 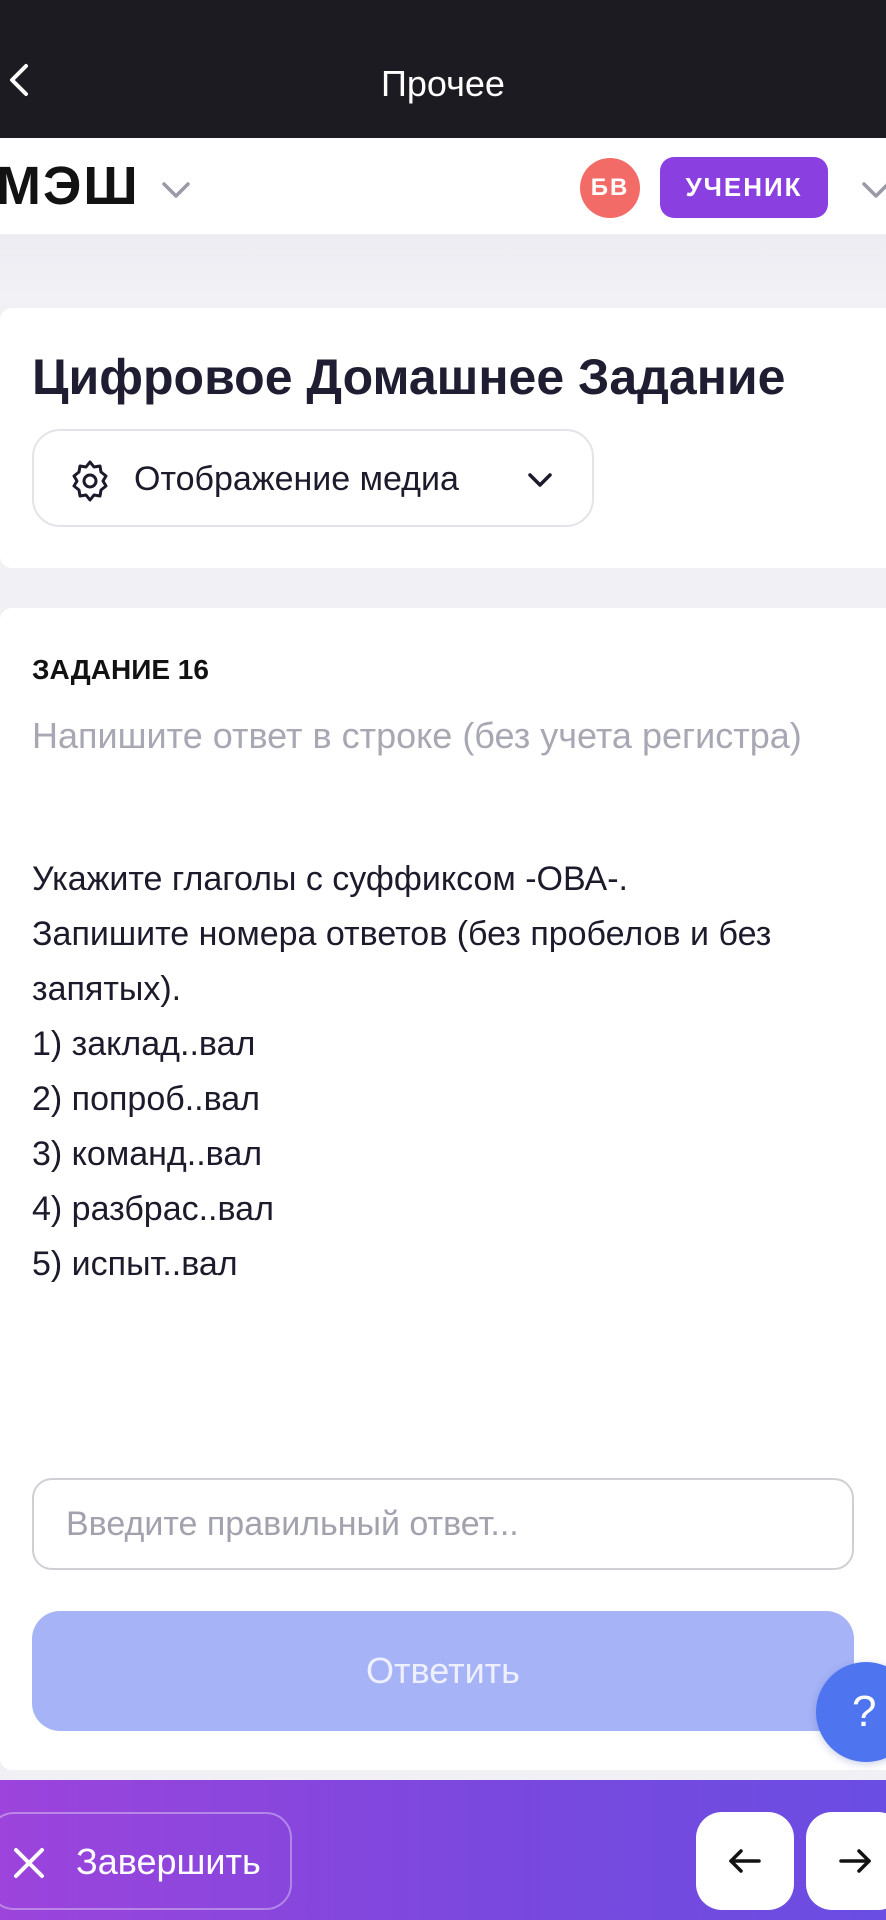 I want to click on finish-button: Завершить, so click(x=146, y=1861).